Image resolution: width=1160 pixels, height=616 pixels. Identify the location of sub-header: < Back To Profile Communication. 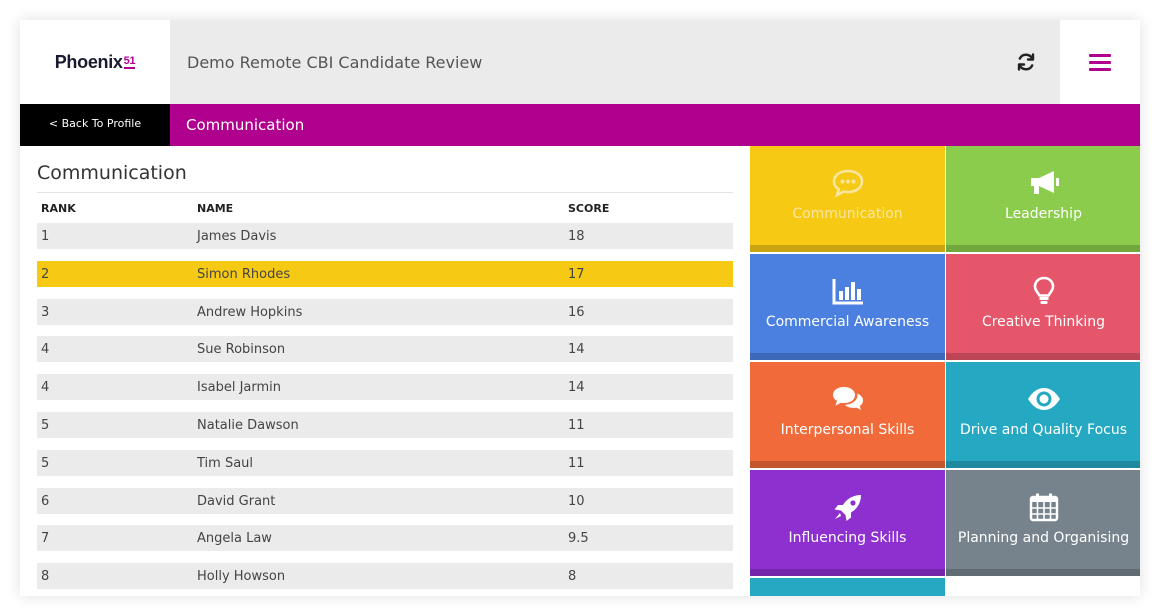
(580, 125).